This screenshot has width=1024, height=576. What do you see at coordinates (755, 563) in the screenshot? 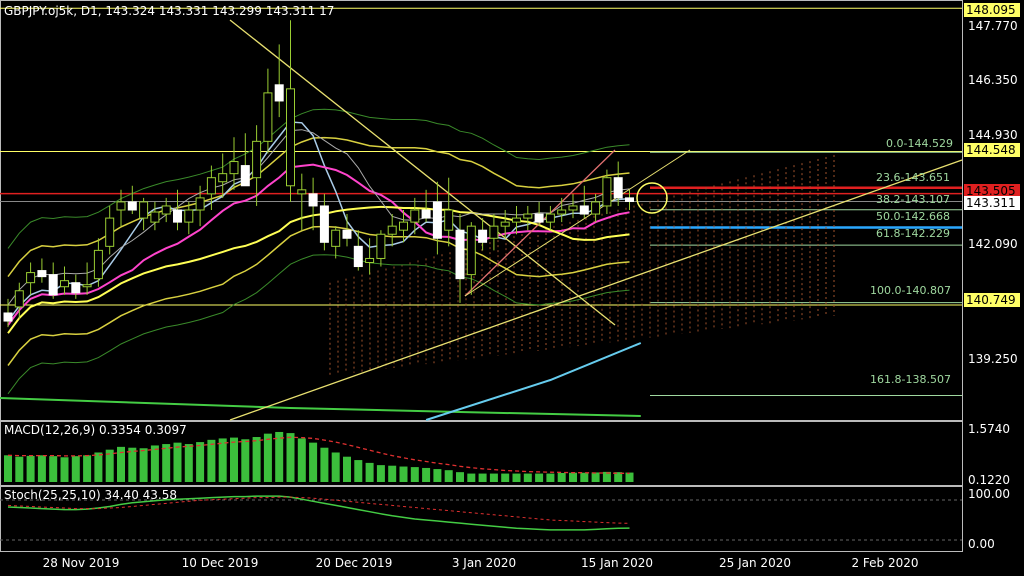
I see `time-label: 25 Jan 2020` at bounding box center [755, 563].